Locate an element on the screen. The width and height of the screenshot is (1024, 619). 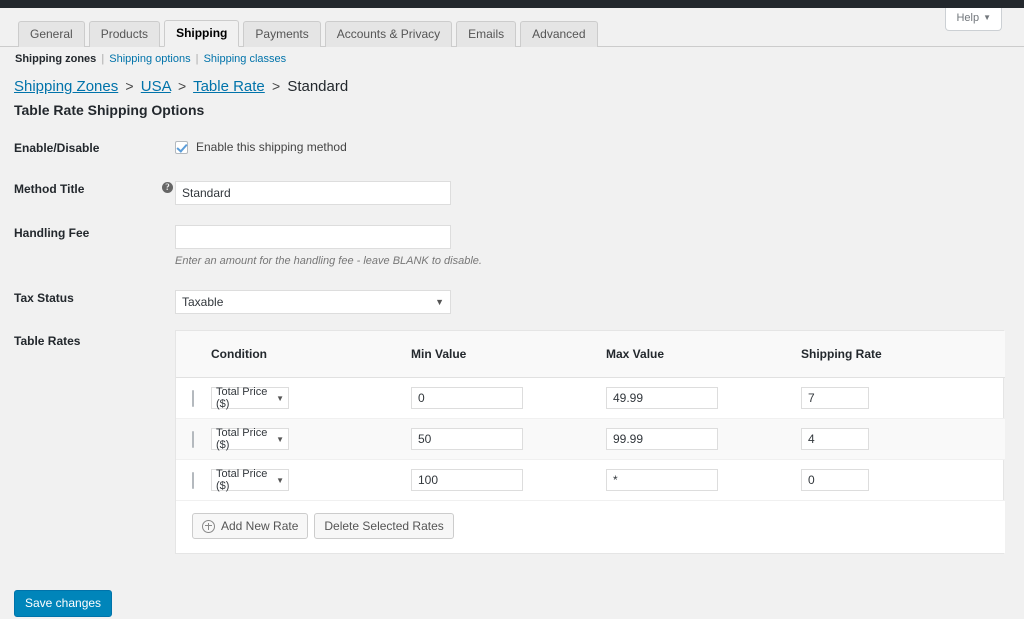
enable-disable-label: Enable/Disable is located at coordinates (57, 148).